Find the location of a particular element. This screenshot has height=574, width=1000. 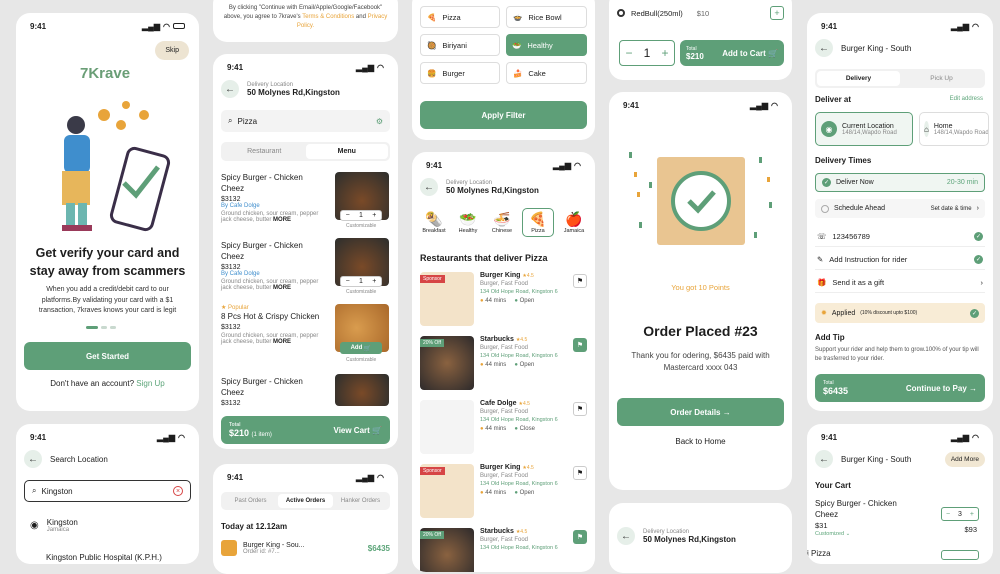

tab-hanker-orders: Hanker Orders is located at coordinates (360, 501).